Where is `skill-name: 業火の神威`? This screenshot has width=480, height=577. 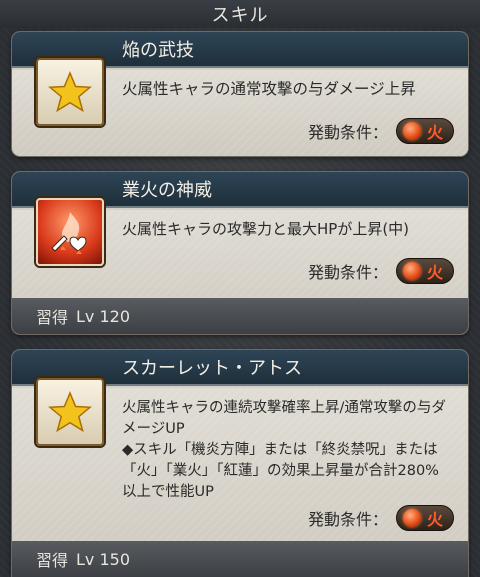 skill-name: 業火の神威 is located at coordinates (167, 190).